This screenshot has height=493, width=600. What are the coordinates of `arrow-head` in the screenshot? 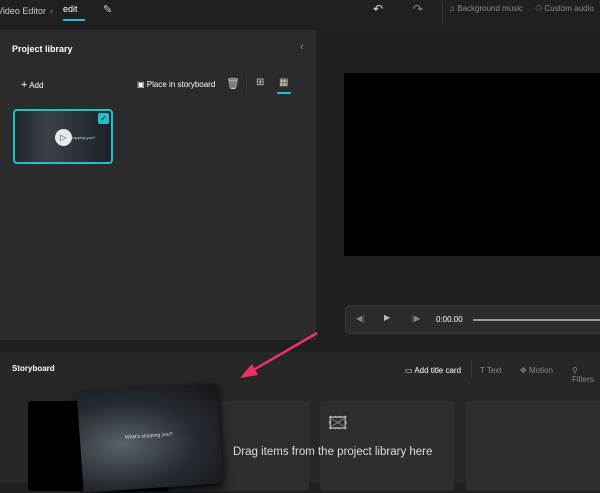 It's located at (249, 371).